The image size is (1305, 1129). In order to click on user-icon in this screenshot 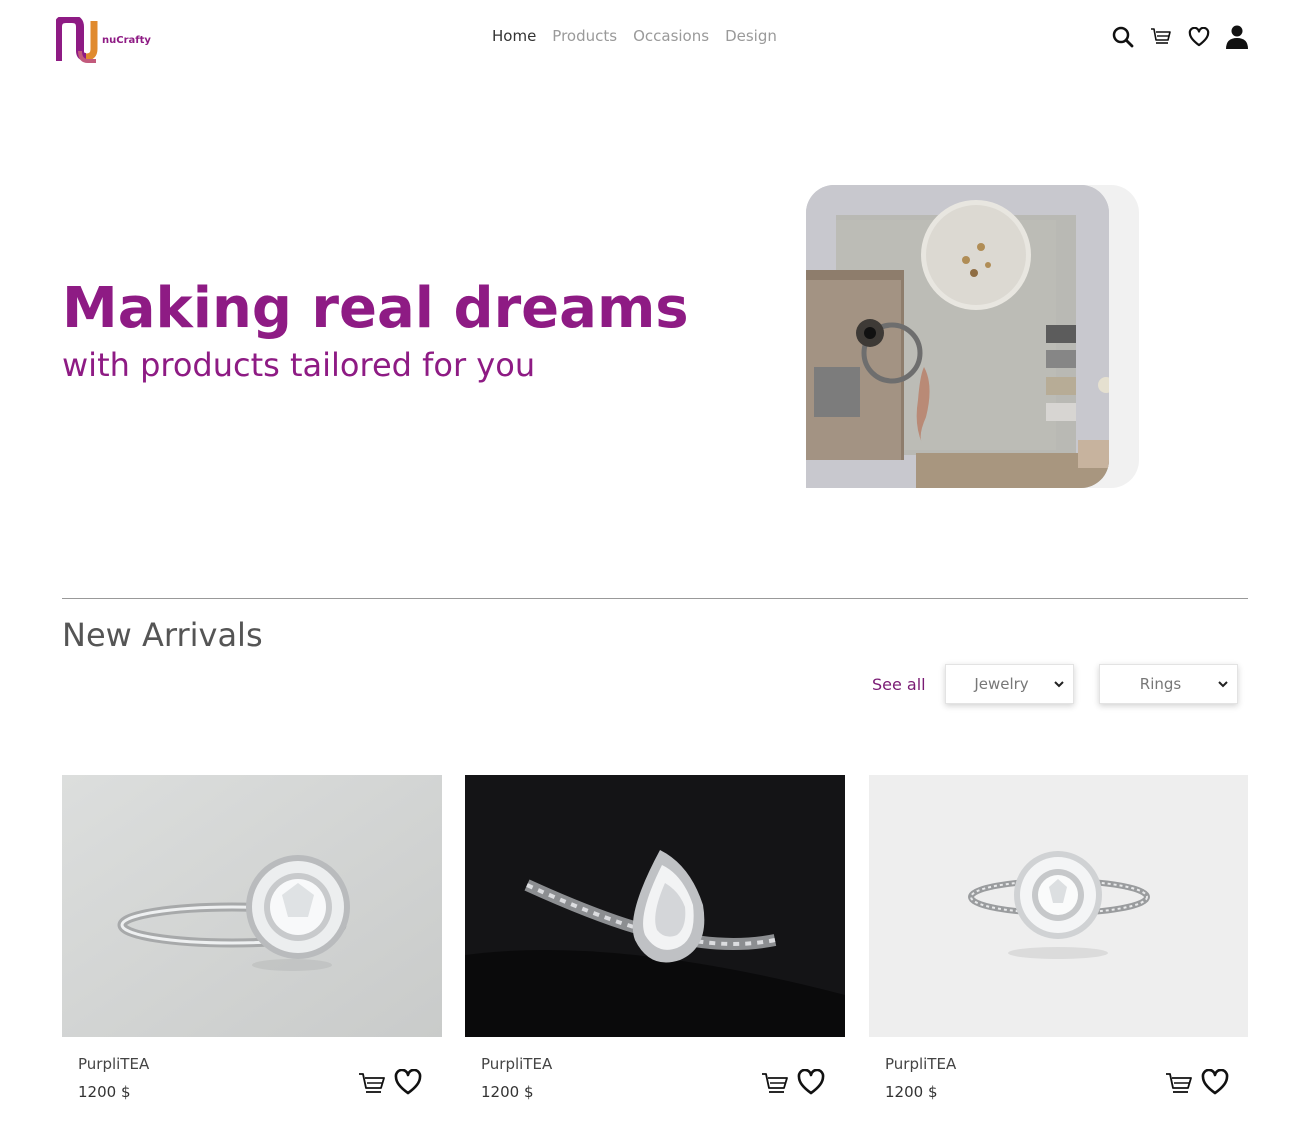, I will do `click(1237, 37)`.